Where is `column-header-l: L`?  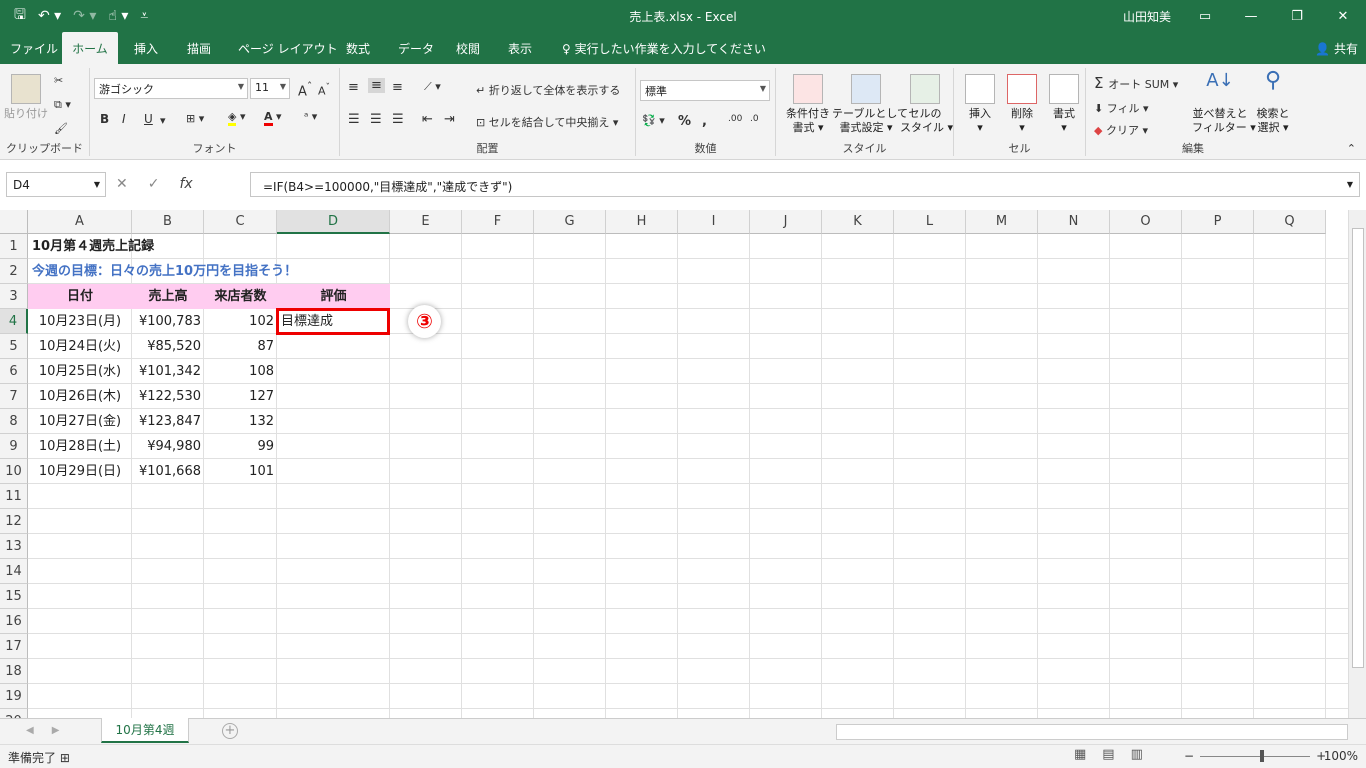 column-header-l: L is located at coordinates (930, 222).